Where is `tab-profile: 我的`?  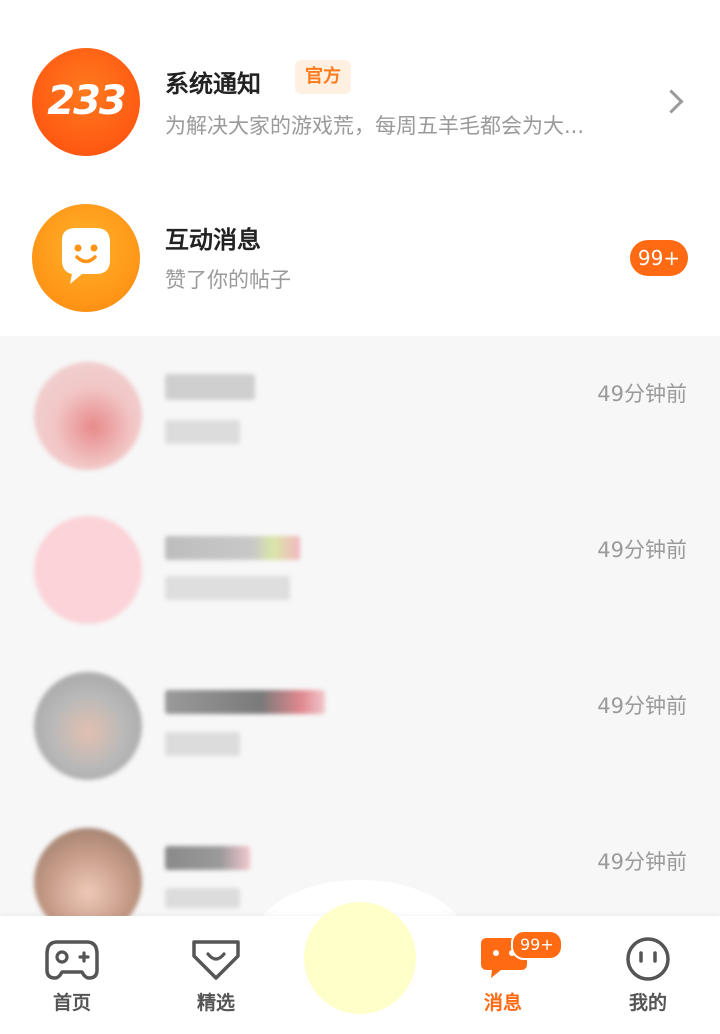
tab-profile: 我的 is located at coordinates (648, 975).